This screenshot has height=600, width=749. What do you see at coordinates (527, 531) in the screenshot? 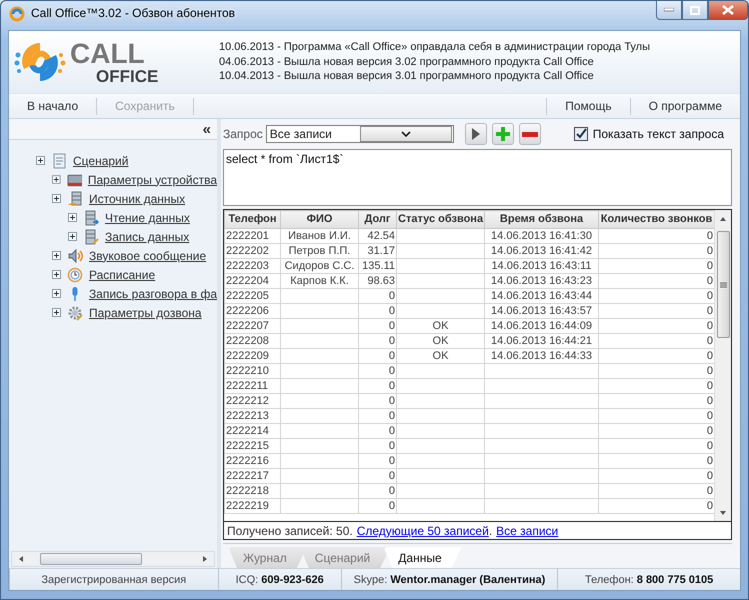
I see `records-link: Все записи` at bounding box center [527, 531].